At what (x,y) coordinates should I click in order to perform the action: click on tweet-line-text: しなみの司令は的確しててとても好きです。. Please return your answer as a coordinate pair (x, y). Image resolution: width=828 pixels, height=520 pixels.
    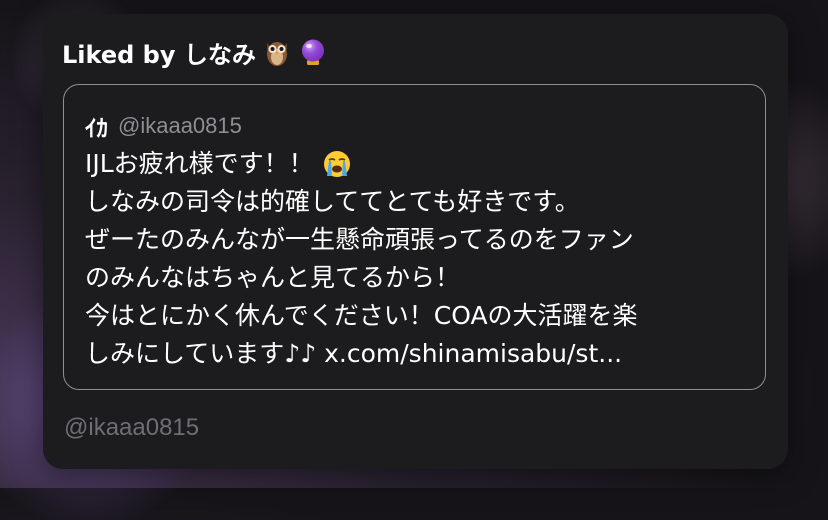
    Looking at the image, I should click on (332, 201).